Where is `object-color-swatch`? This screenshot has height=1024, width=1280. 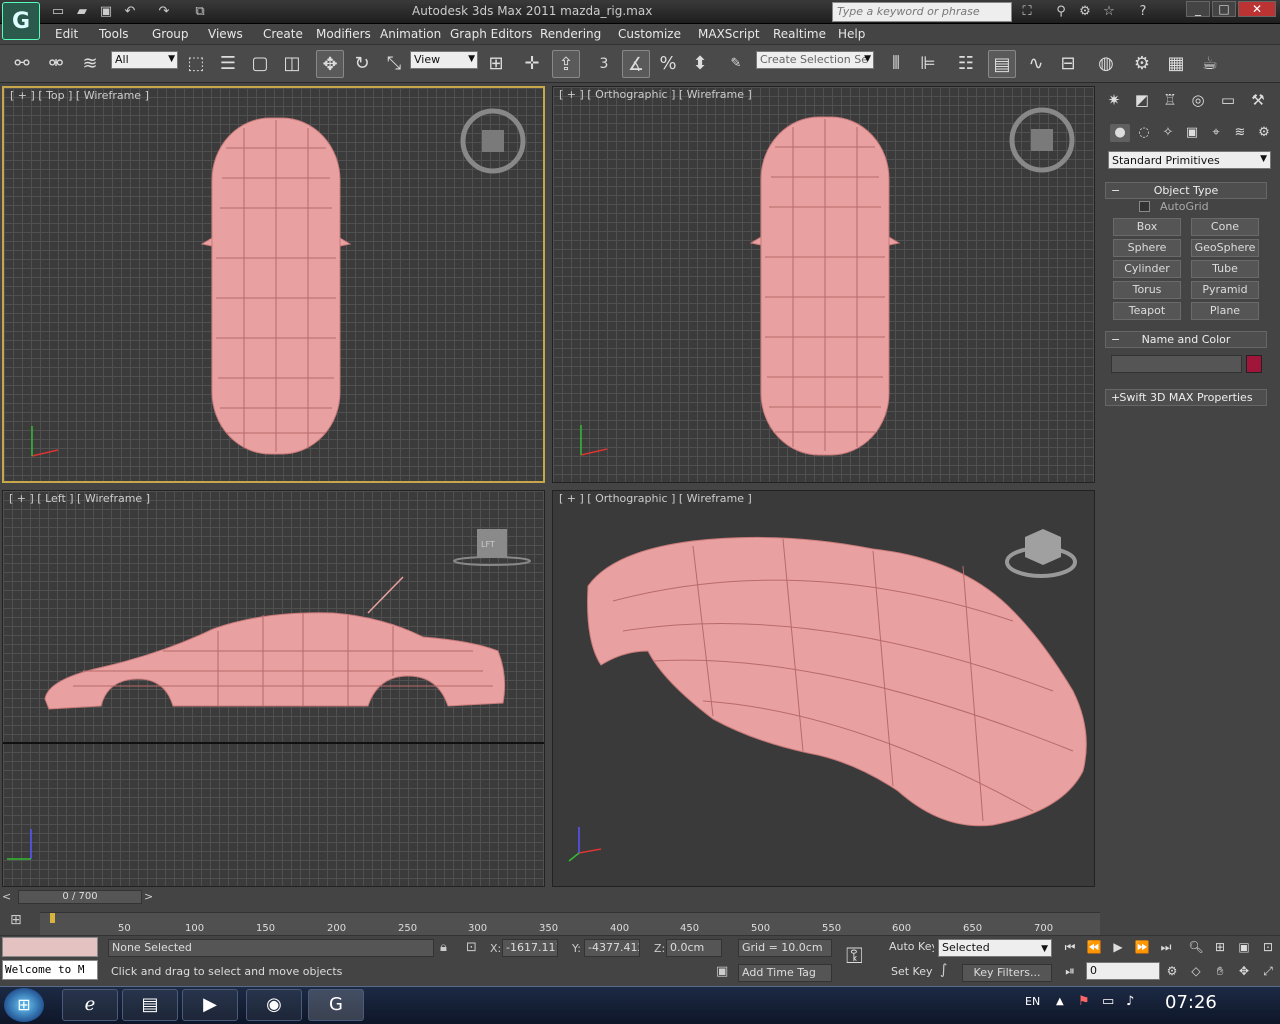
object-color-swatch is located at coordinates (1254, 364).